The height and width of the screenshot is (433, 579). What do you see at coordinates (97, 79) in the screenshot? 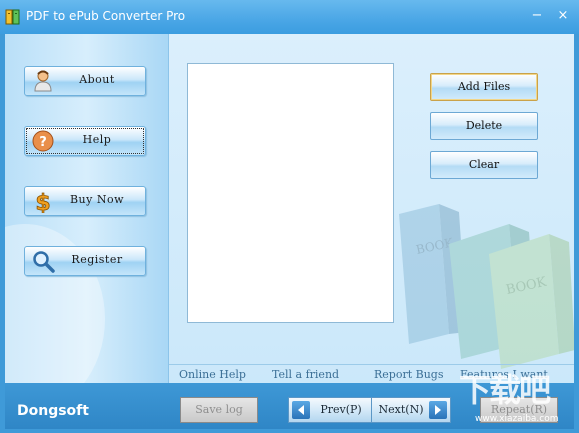
I see `about-label: About` at bounding box center [97, 79].